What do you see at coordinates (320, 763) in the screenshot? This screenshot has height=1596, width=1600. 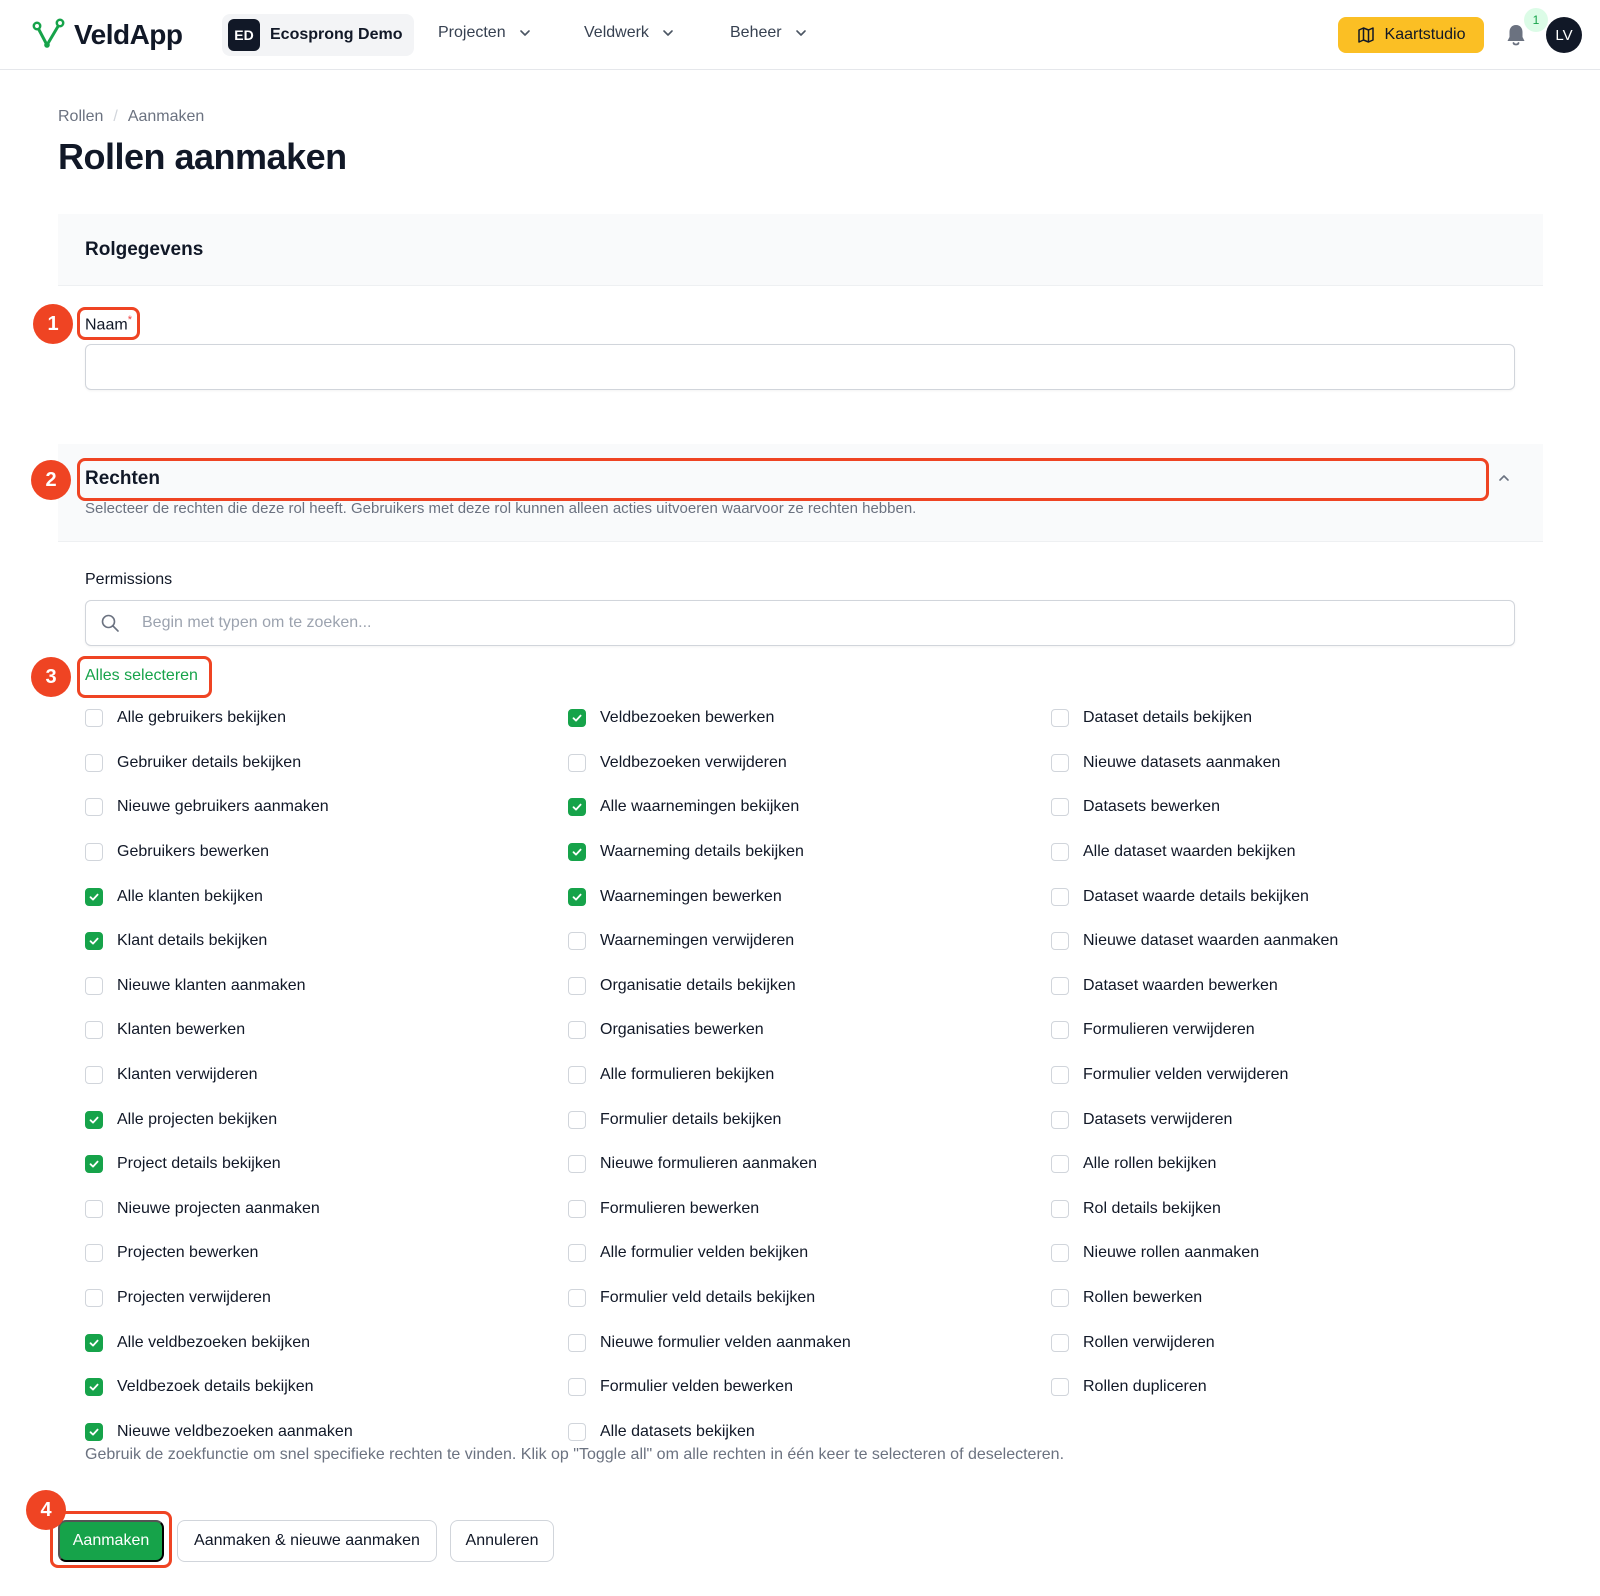 I see `permission-item: Gebruiker details bekijken` at bounding box center [320, 763].